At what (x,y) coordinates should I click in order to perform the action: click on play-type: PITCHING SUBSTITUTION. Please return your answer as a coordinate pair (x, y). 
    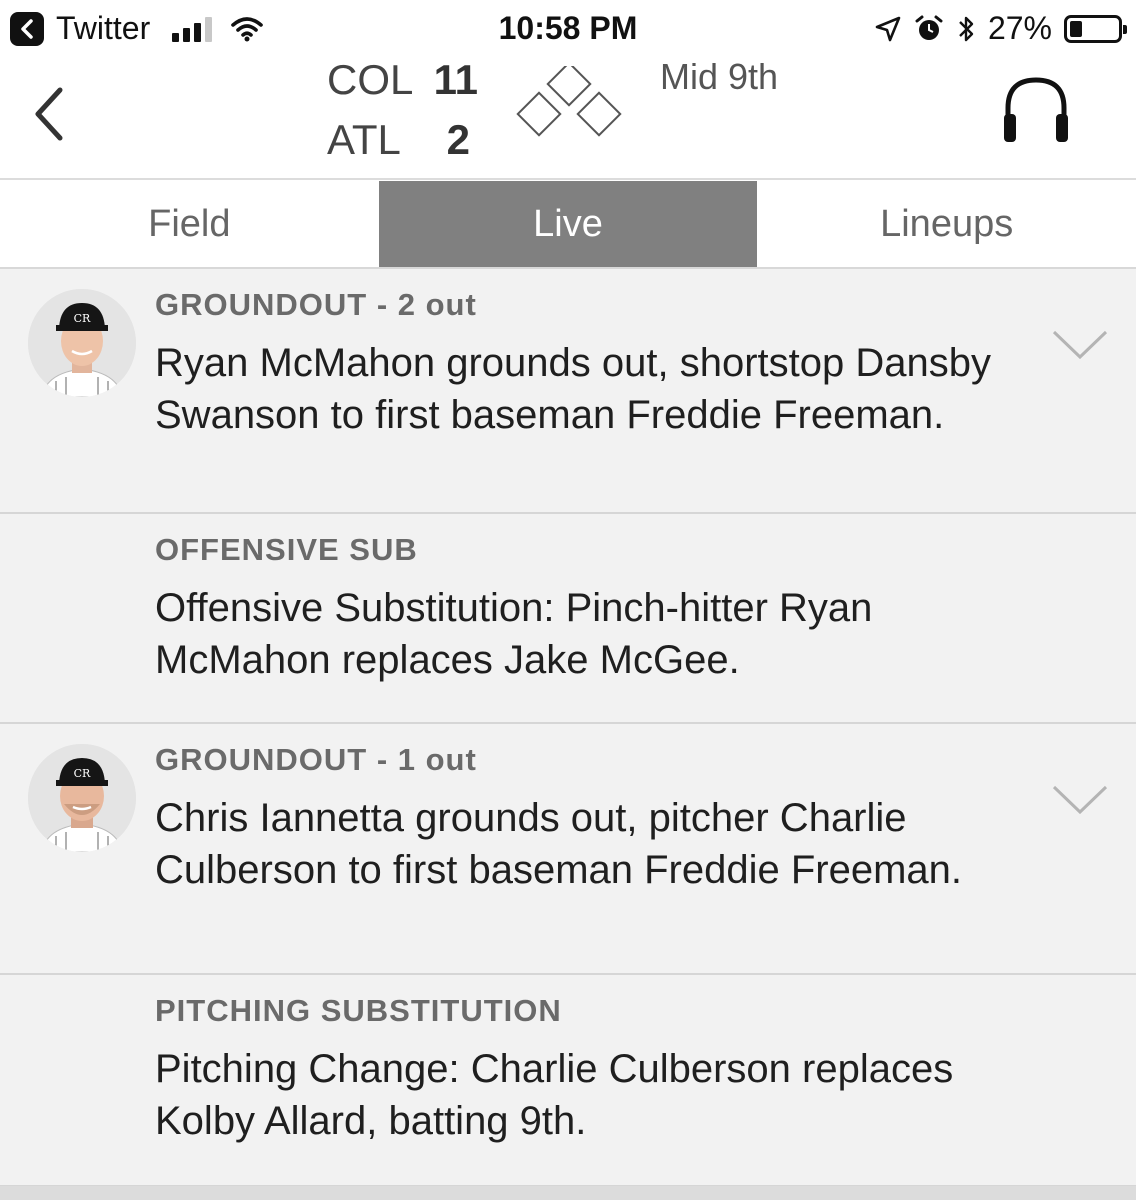
    Looking at the image, I should click on (358, 1010).